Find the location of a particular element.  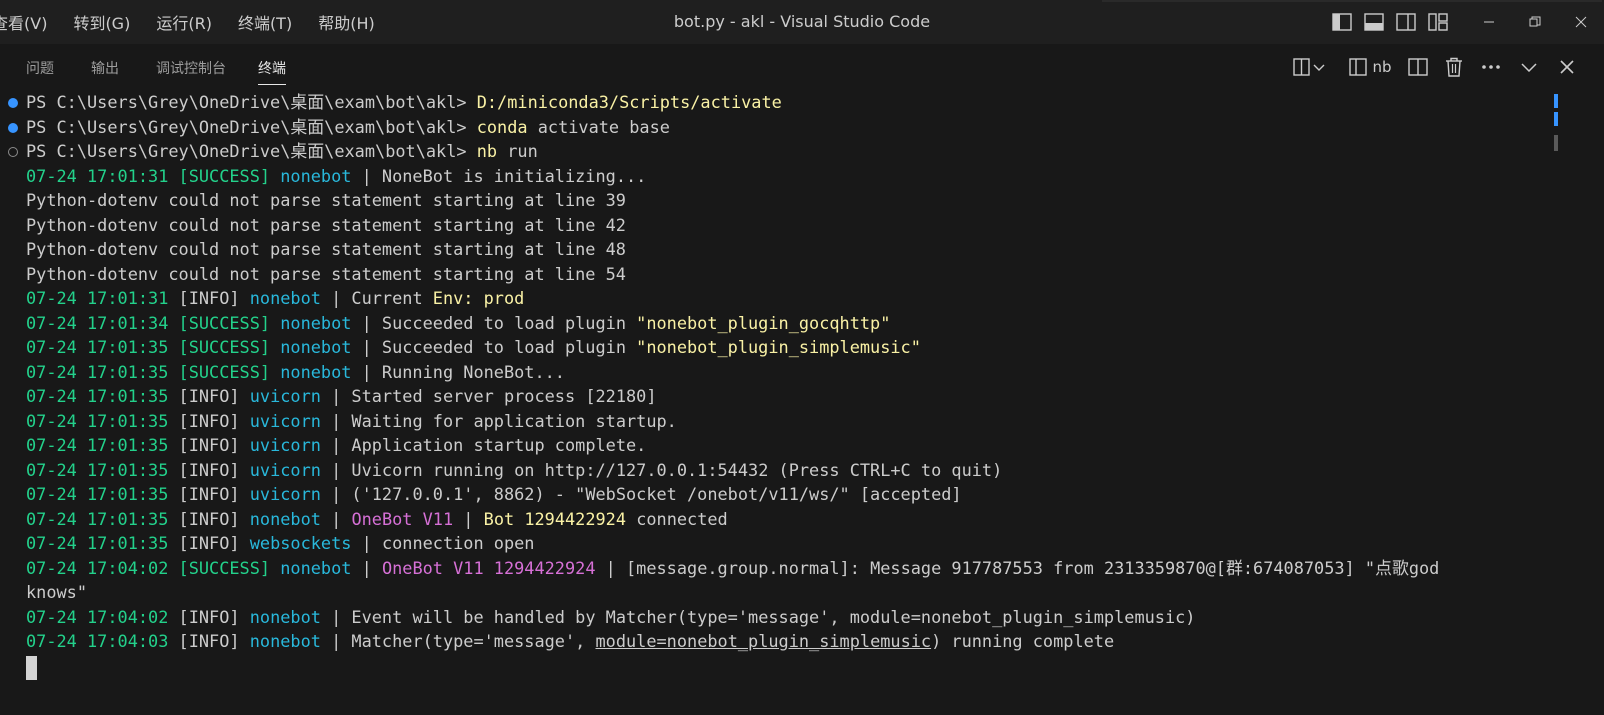

minimize-icon is located at coordinates (1489, 22).